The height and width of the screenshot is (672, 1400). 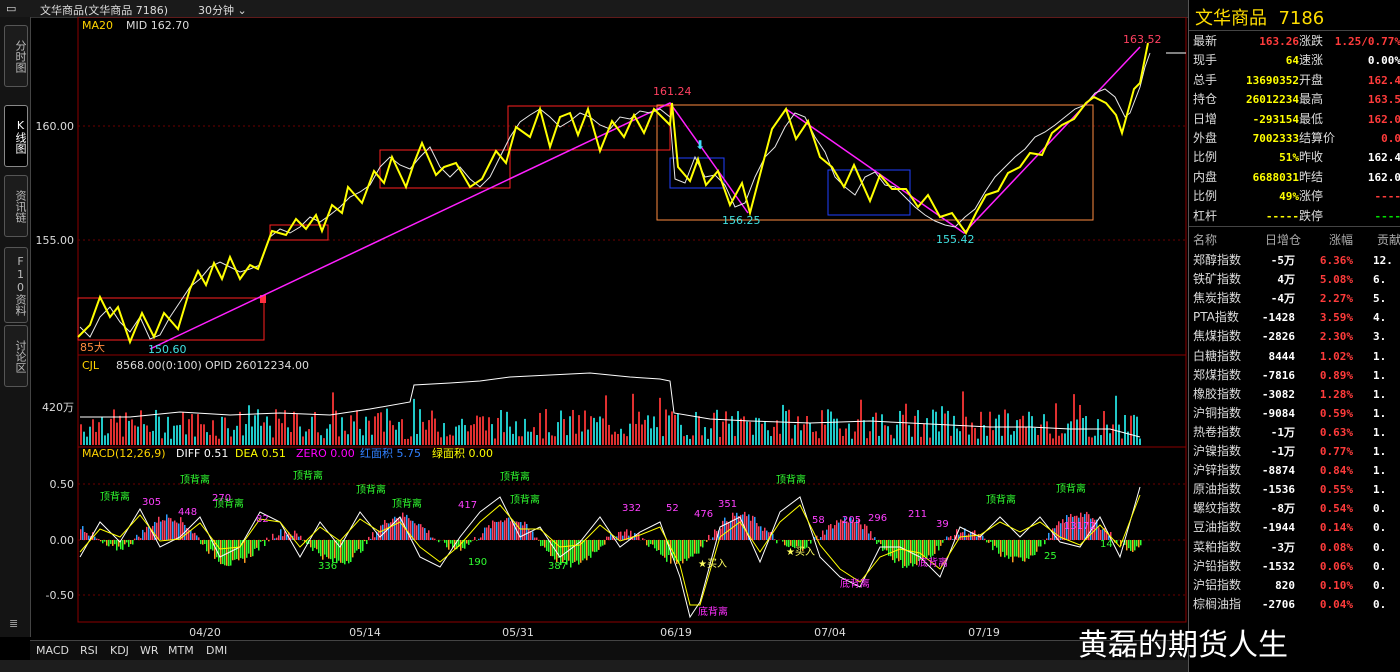 What do you see at coordinates (1294, 394) in the screenshot?
I see `index-row: 橡胶指数 -3082 1.28% 1.` at bounding box center [1294, 394].